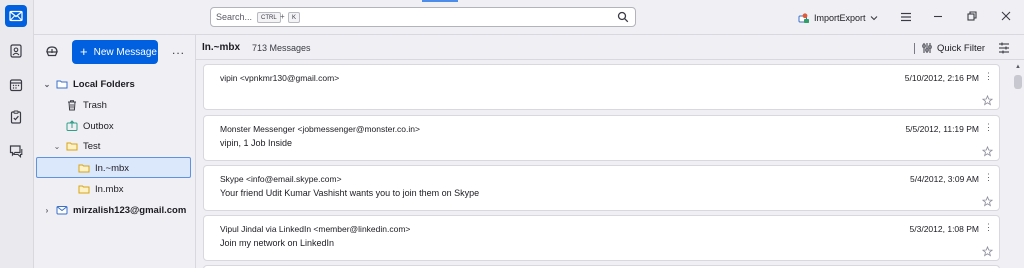  Describe the element at coordinates (16, 51) in the screenshot. I see `address-book-icon` at that location.